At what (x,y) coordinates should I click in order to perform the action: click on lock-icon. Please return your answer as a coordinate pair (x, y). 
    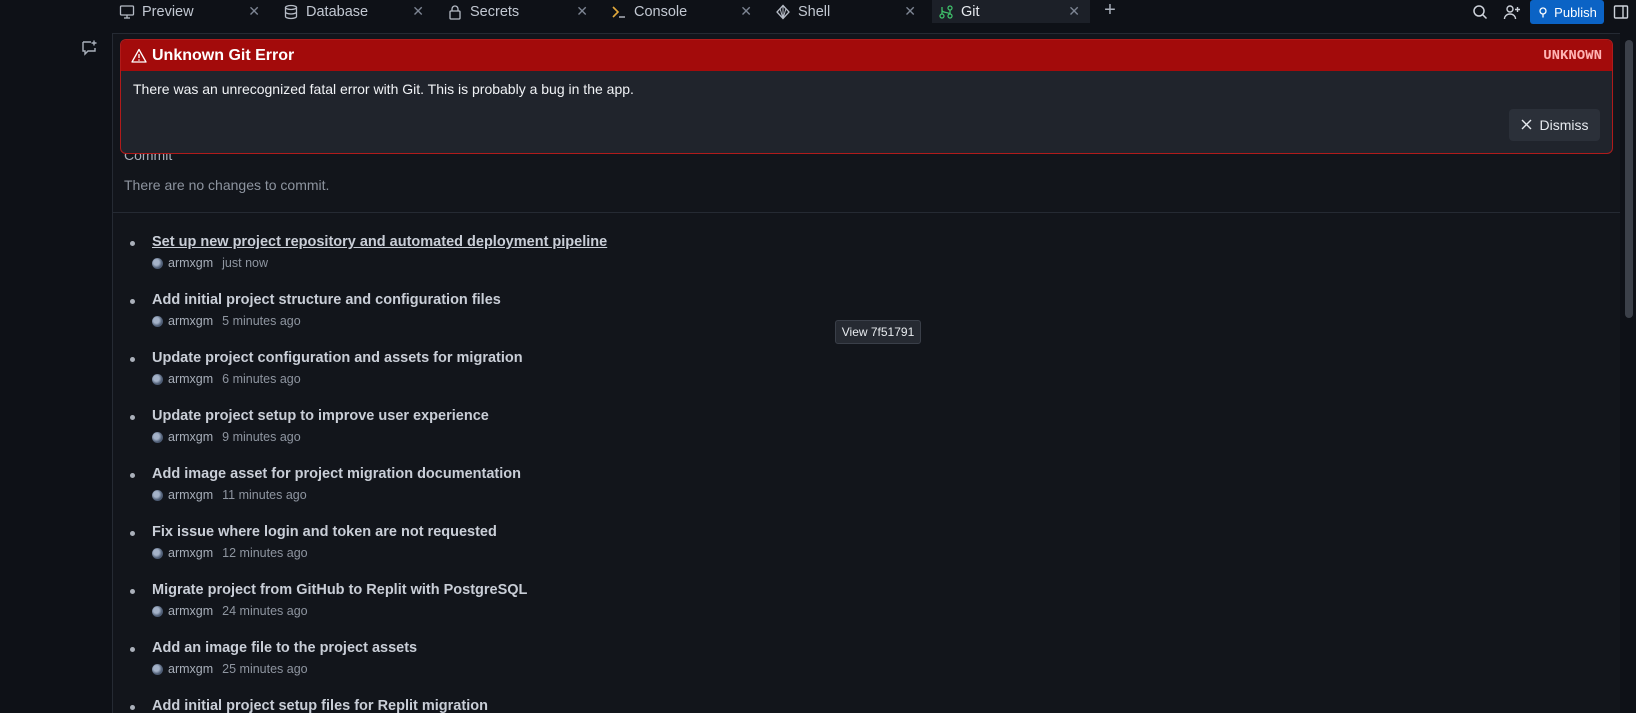
    Looking at the image, I should click on (455, 12).